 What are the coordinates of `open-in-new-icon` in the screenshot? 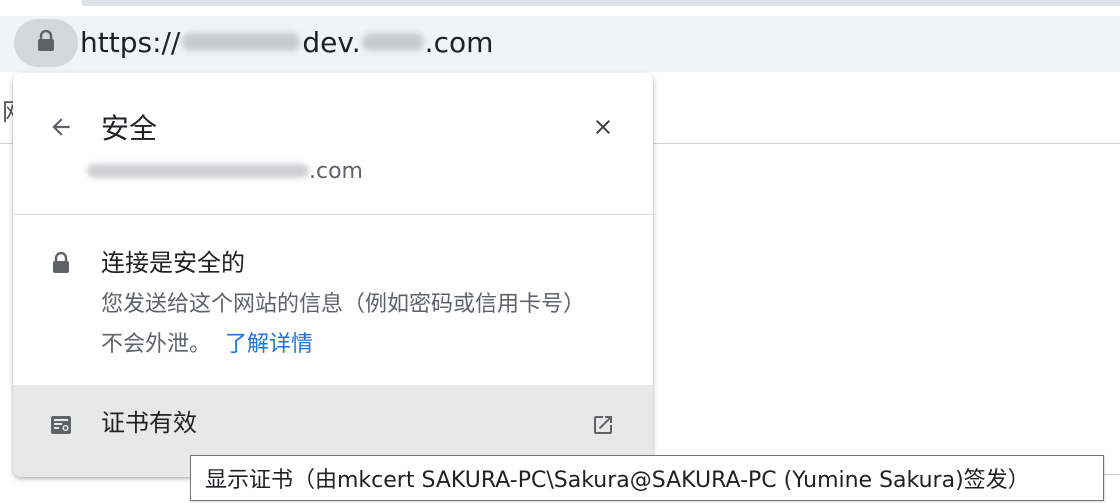 It's located at (603, 425).